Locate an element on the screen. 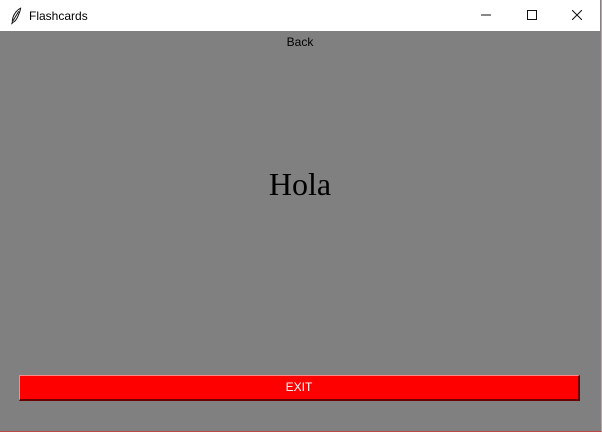  flashcard-word: Hola is located at coordinates (300, 184).